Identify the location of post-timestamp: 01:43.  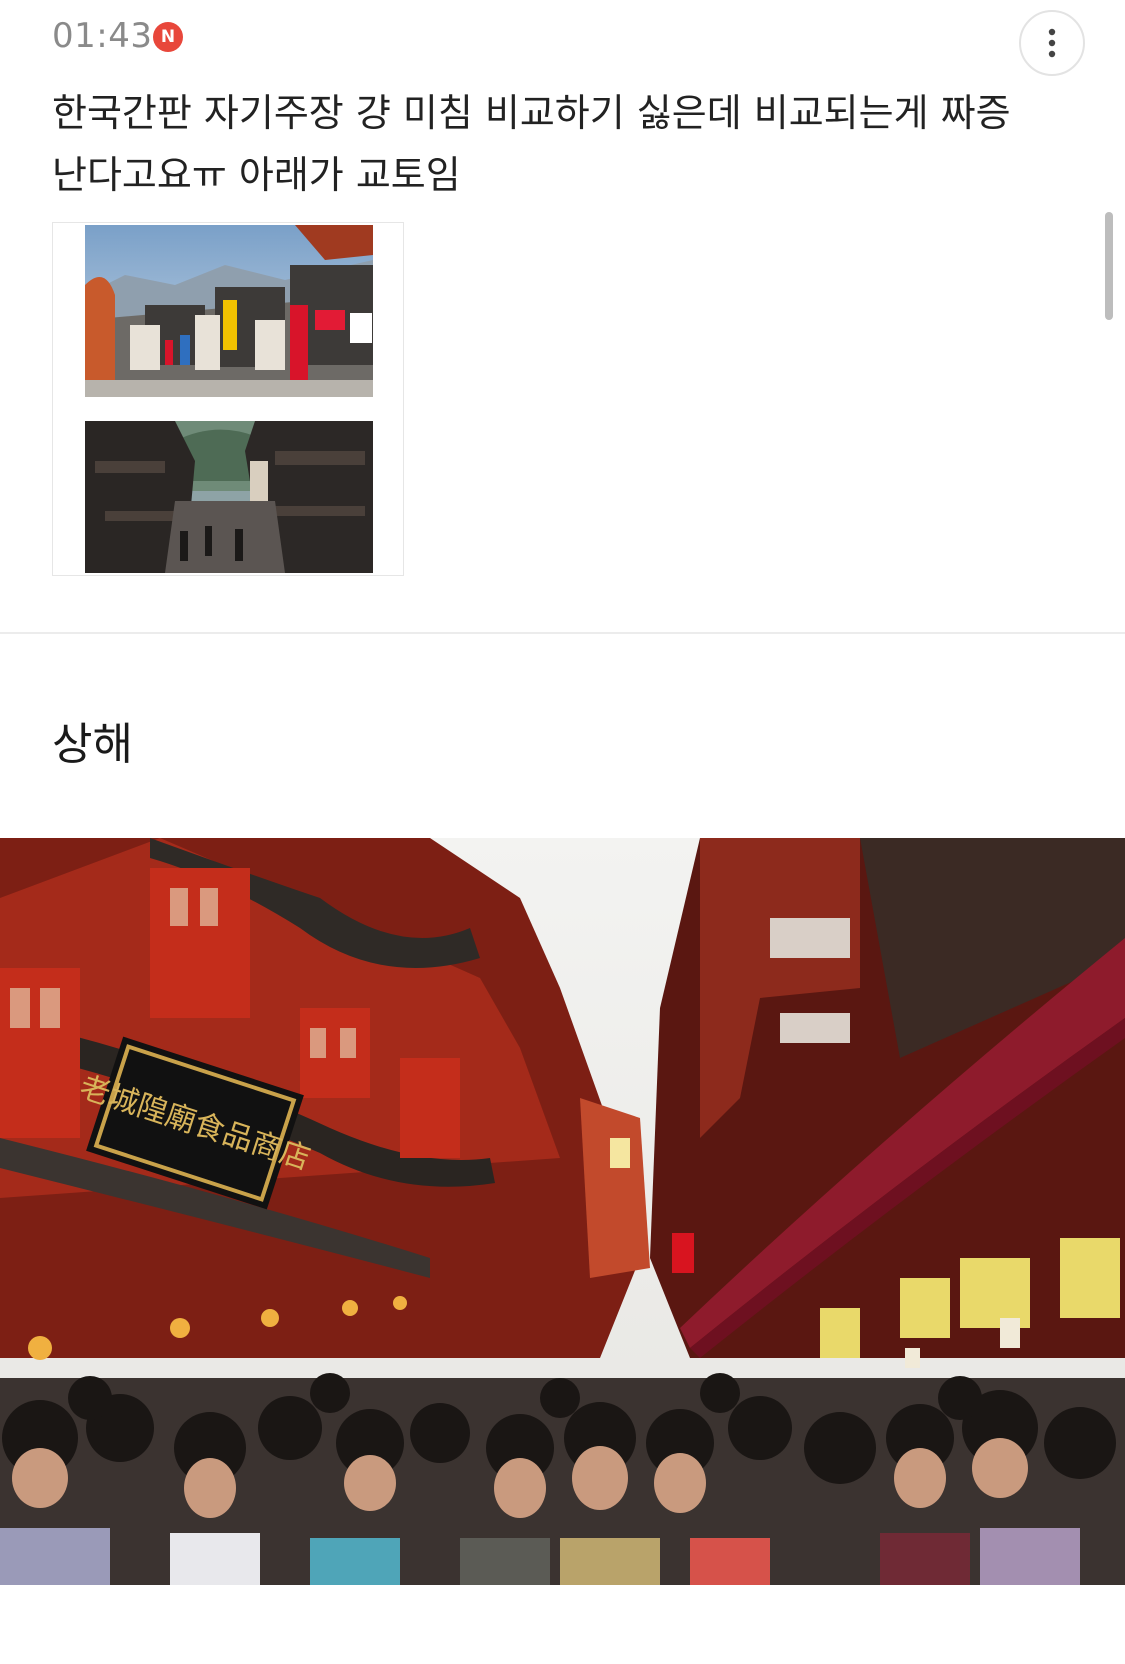
(102, 36).